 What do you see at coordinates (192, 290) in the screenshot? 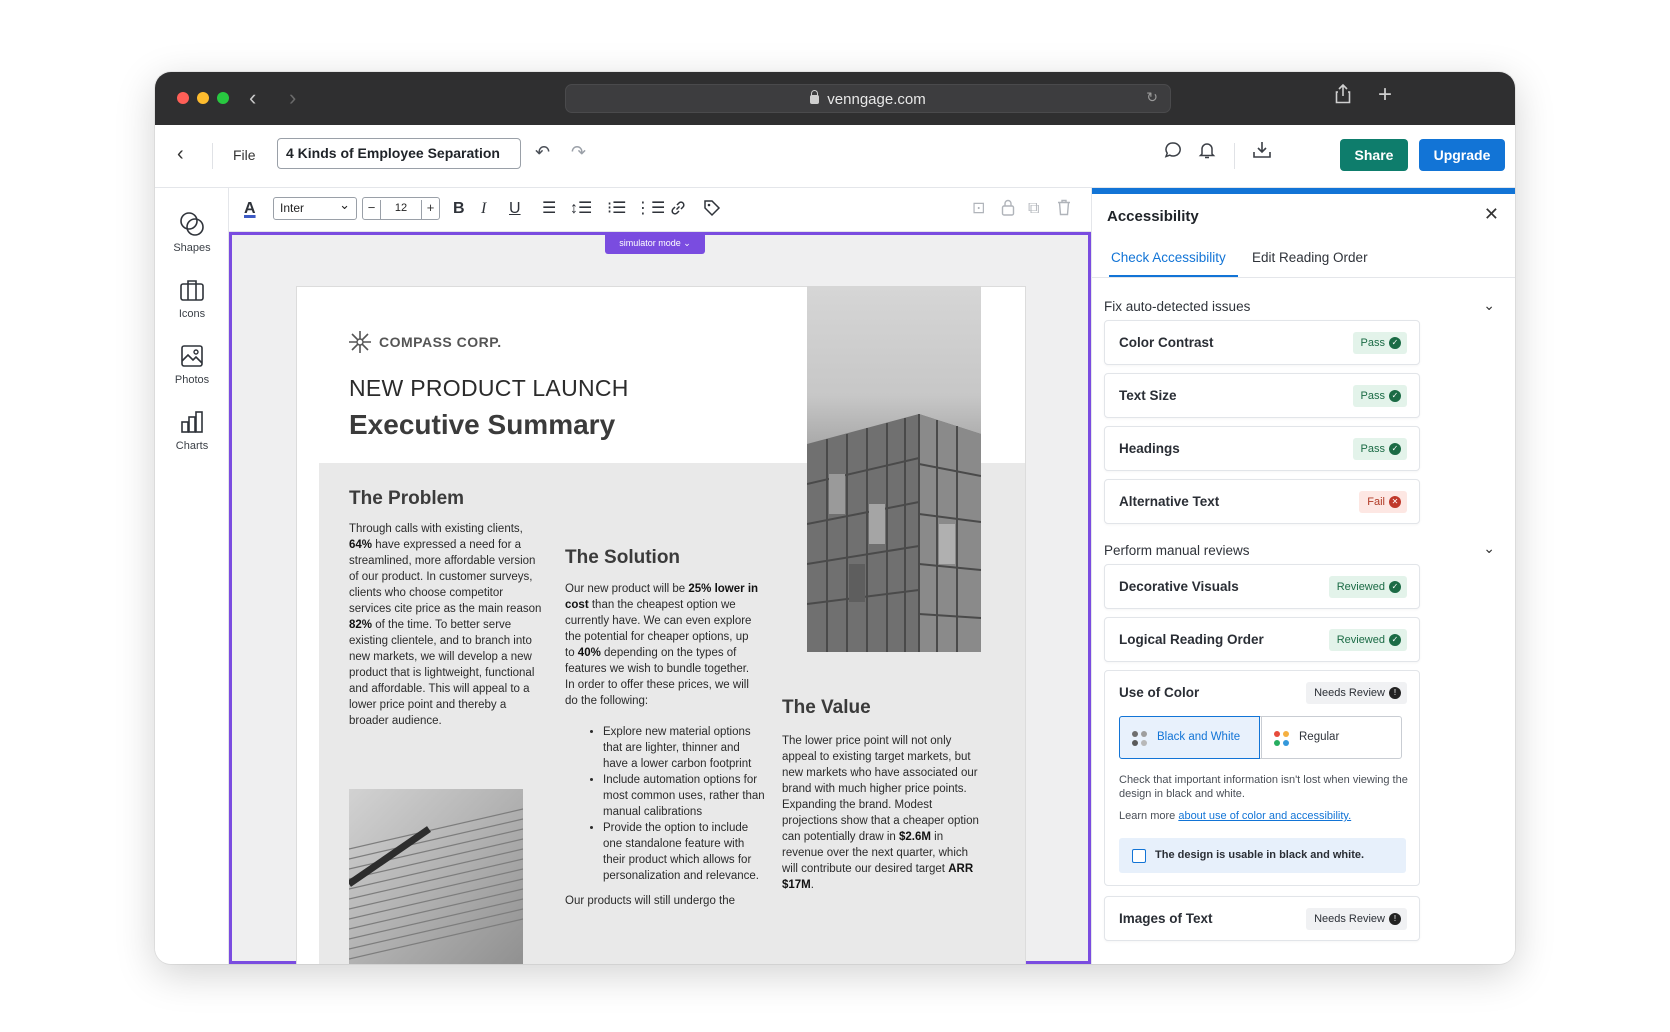
I see `briefcase-icon` at bounding box center [192, 290].